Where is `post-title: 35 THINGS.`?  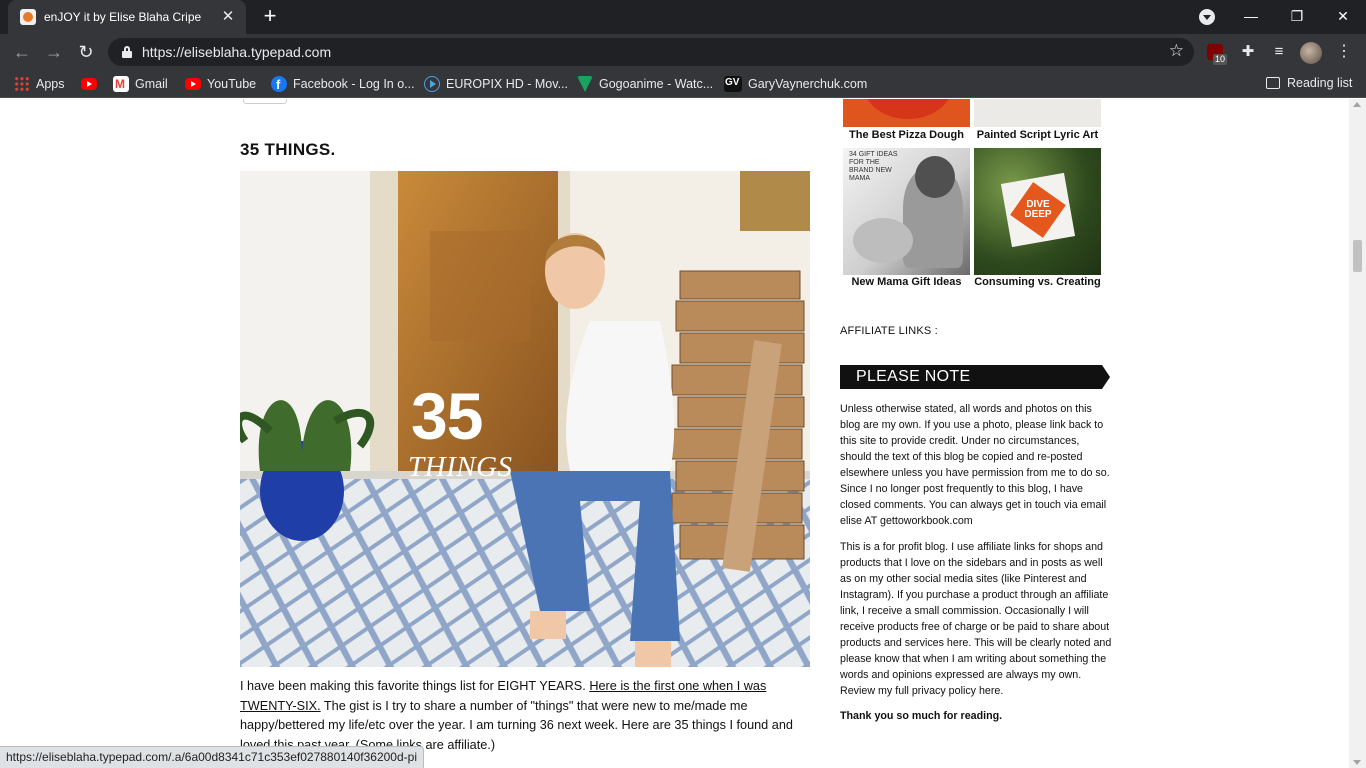 post-title: 35 THINGS. is located at coordinates (288, 150).